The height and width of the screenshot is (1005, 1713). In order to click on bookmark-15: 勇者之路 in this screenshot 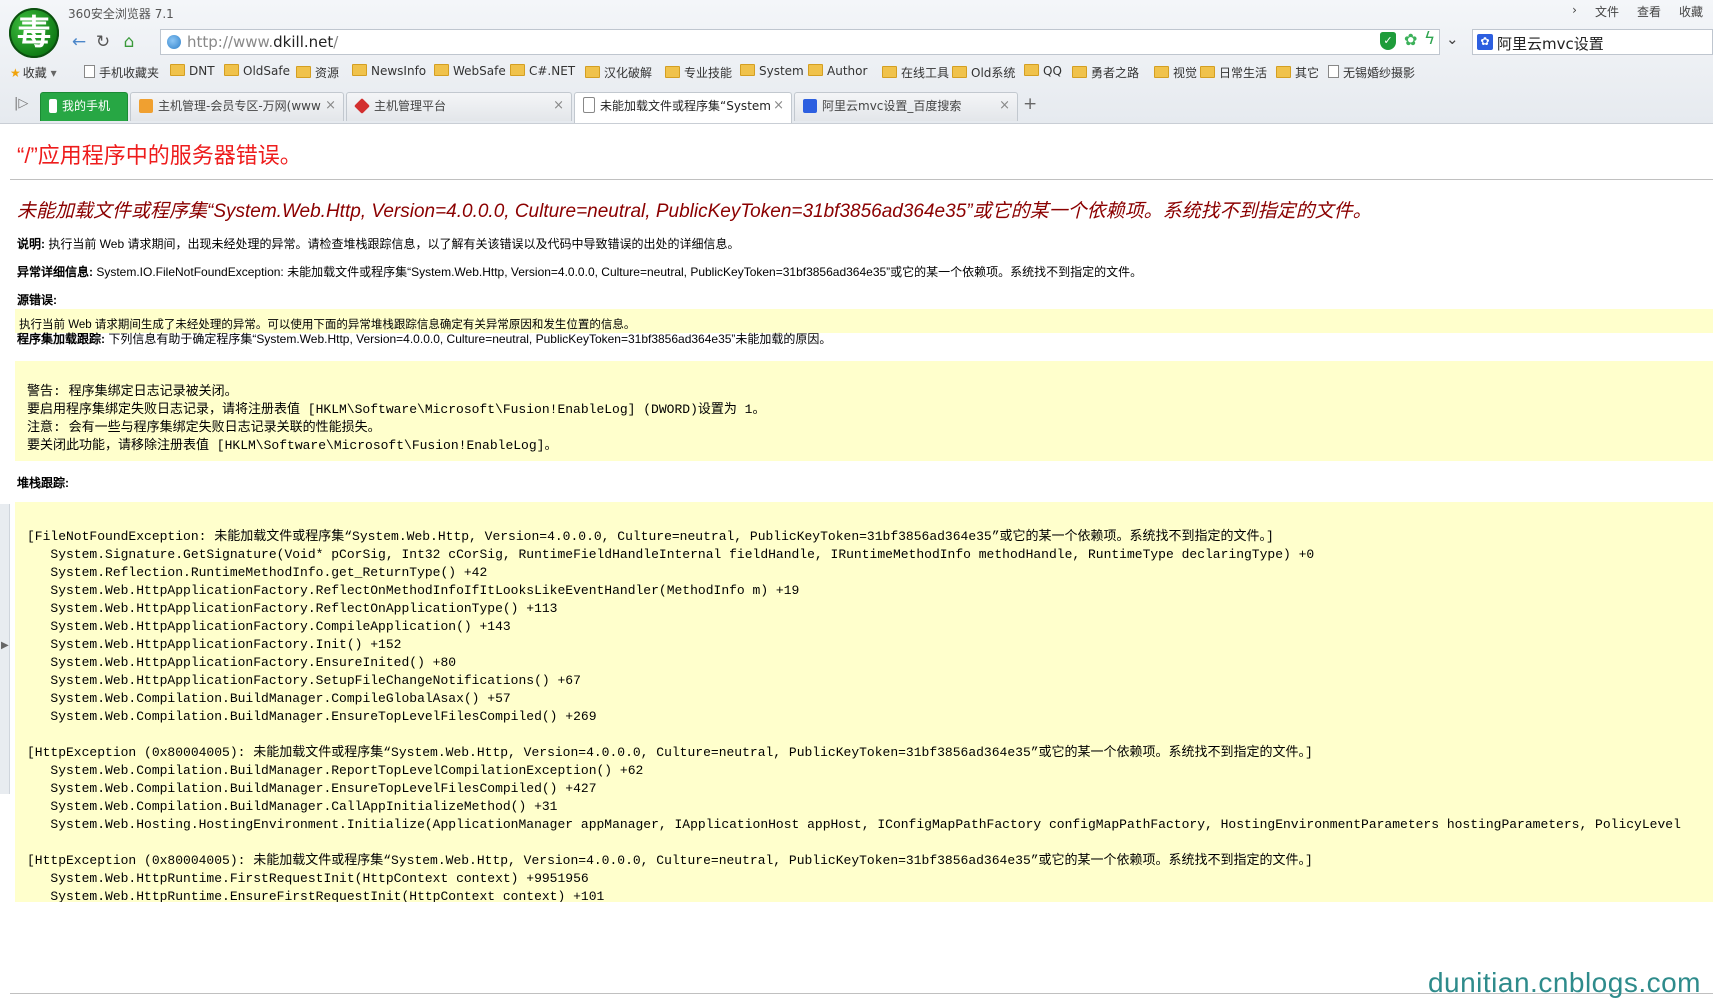, I will do `click(1105, 72)`.